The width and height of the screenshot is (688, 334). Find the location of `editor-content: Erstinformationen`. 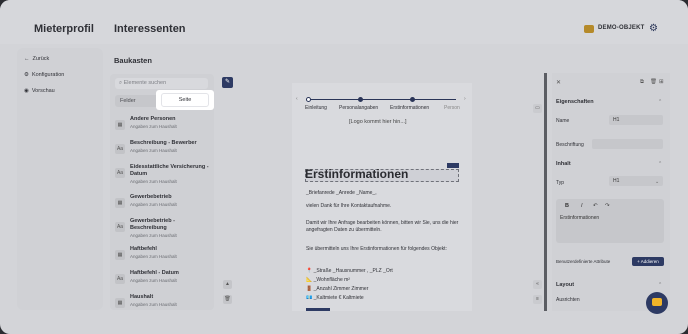

editor-content: Erstinformationen is located at coordinates (579, 218).